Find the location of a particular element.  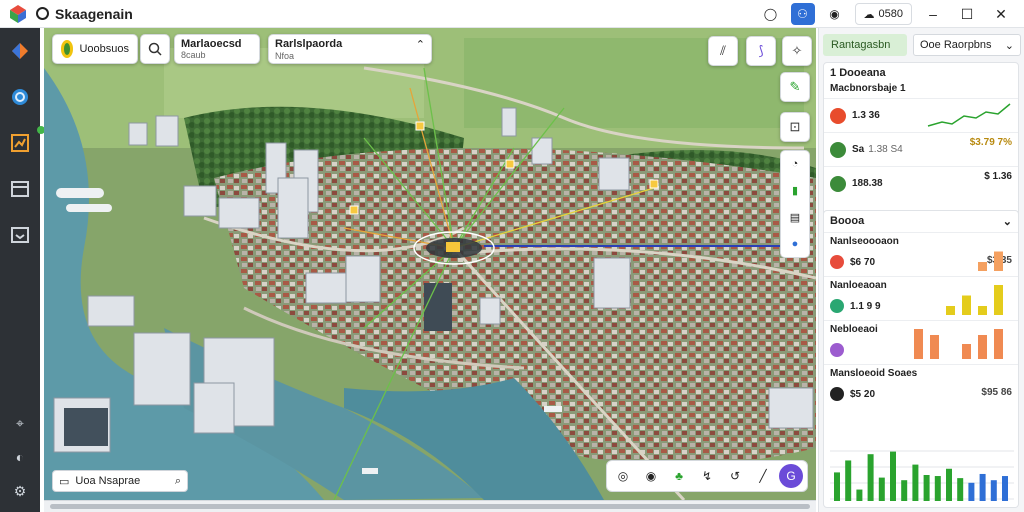

layers-icon: ⊡ is located at coordinates (795, 126).